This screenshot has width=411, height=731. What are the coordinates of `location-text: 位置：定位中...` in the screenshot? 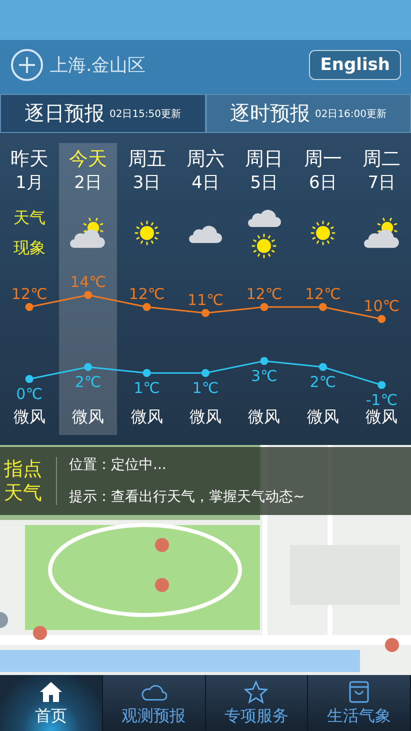 It's located at (118, 465).